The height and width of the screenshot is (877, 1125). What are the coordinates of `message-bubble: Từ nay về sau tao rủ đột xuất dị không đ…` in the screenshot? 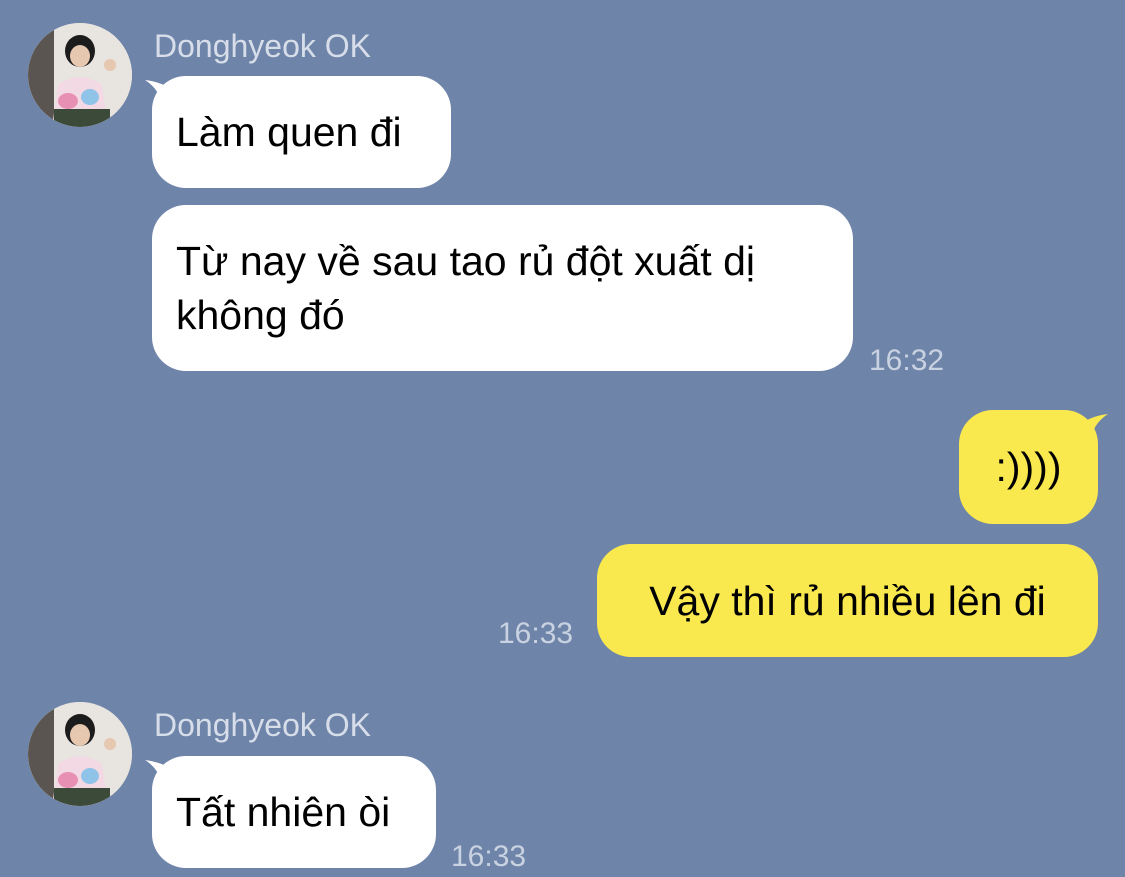 It's located at (502, 288).